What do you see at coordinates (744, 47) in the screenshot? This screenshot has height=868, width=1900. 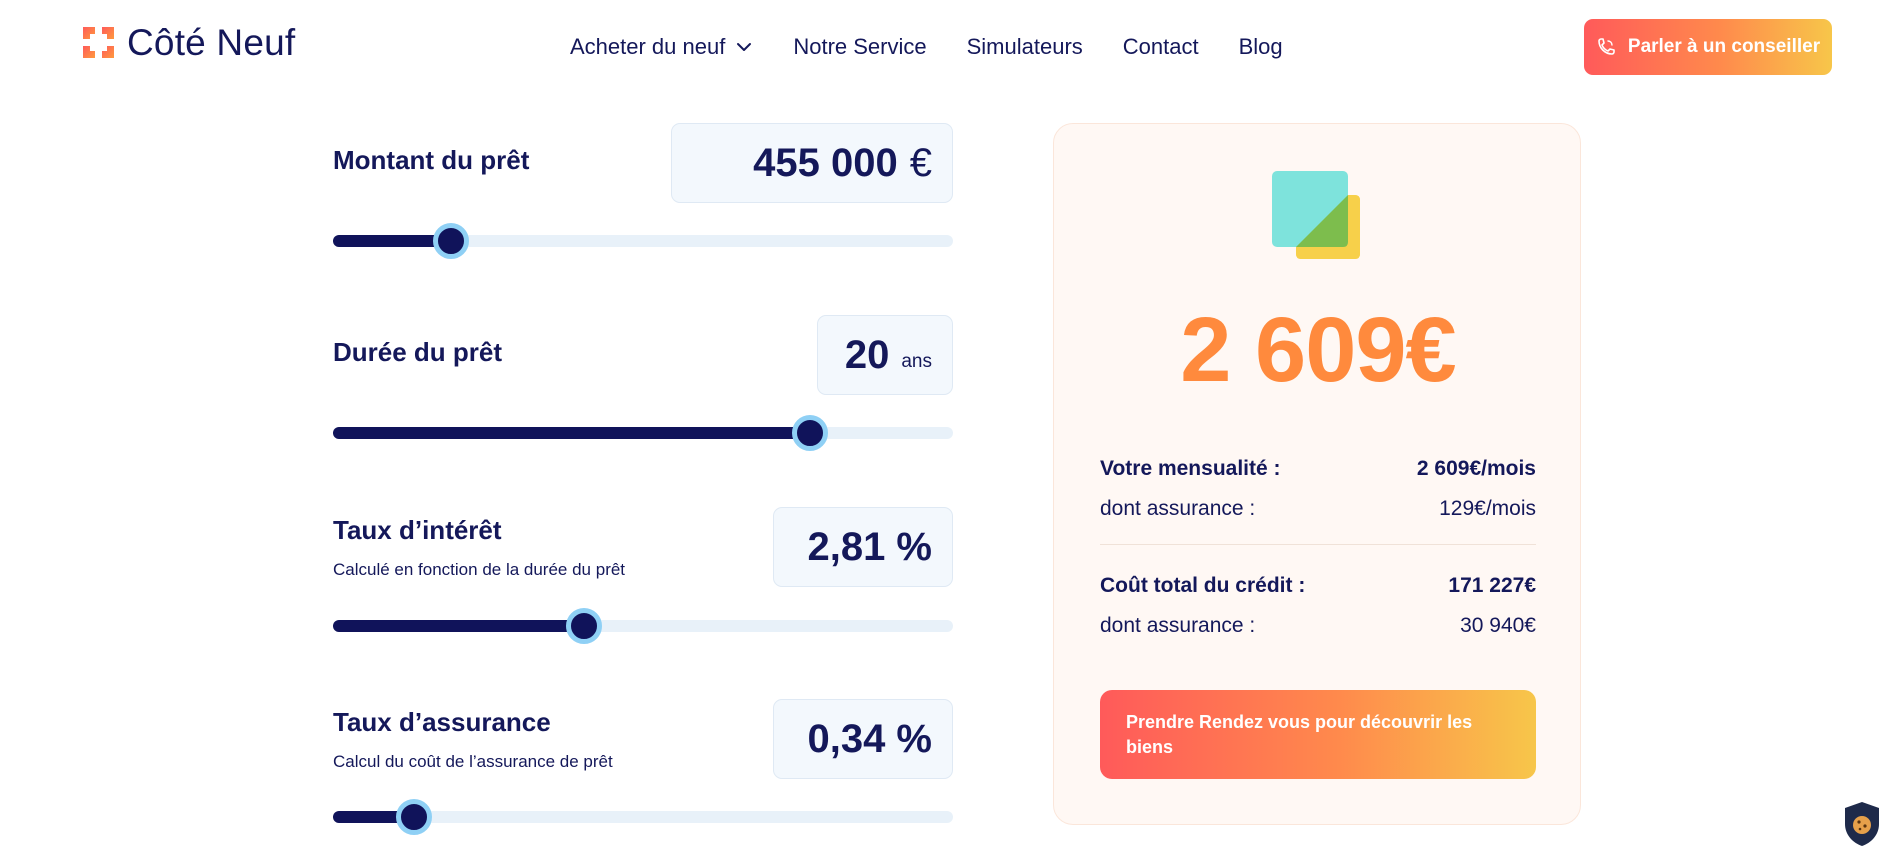 I see `chevron-down-icon` at bounding box center [744, 47].